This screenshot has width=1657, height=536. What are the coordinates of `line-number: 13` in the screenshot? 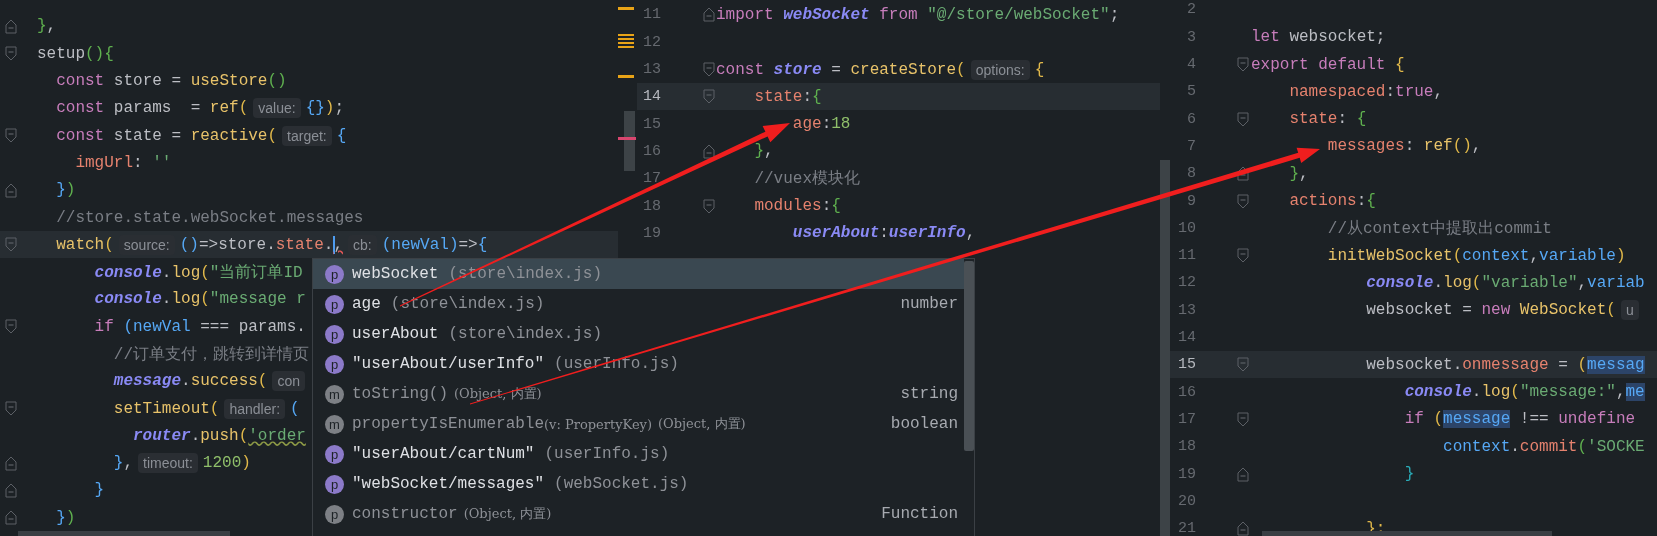 It's located at (1186, 310).